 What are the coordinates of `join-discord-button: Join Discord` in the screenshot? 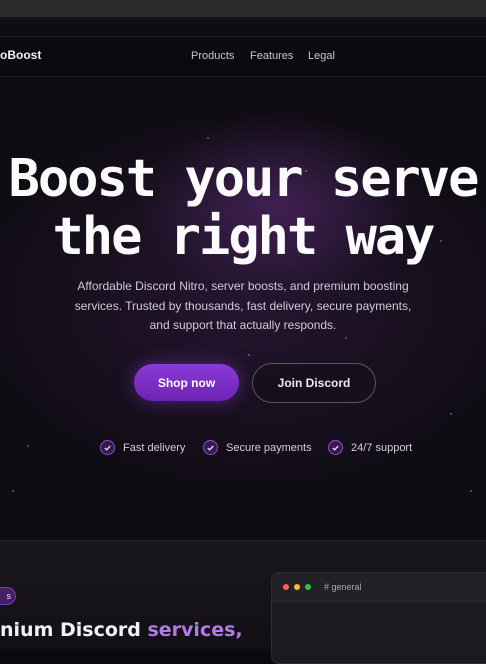 It's located at (314, 383).